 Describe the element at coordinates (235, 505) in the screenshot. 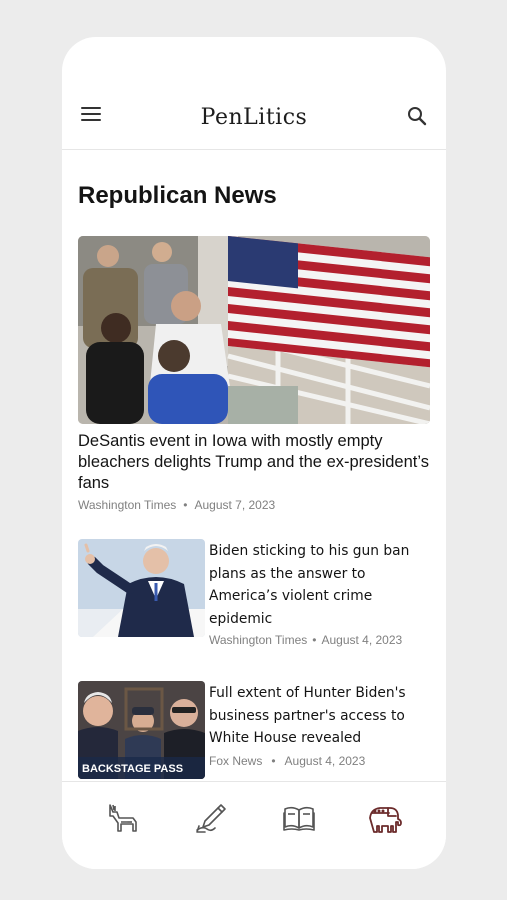

I see `article-date: August 7, 2023` at that location.